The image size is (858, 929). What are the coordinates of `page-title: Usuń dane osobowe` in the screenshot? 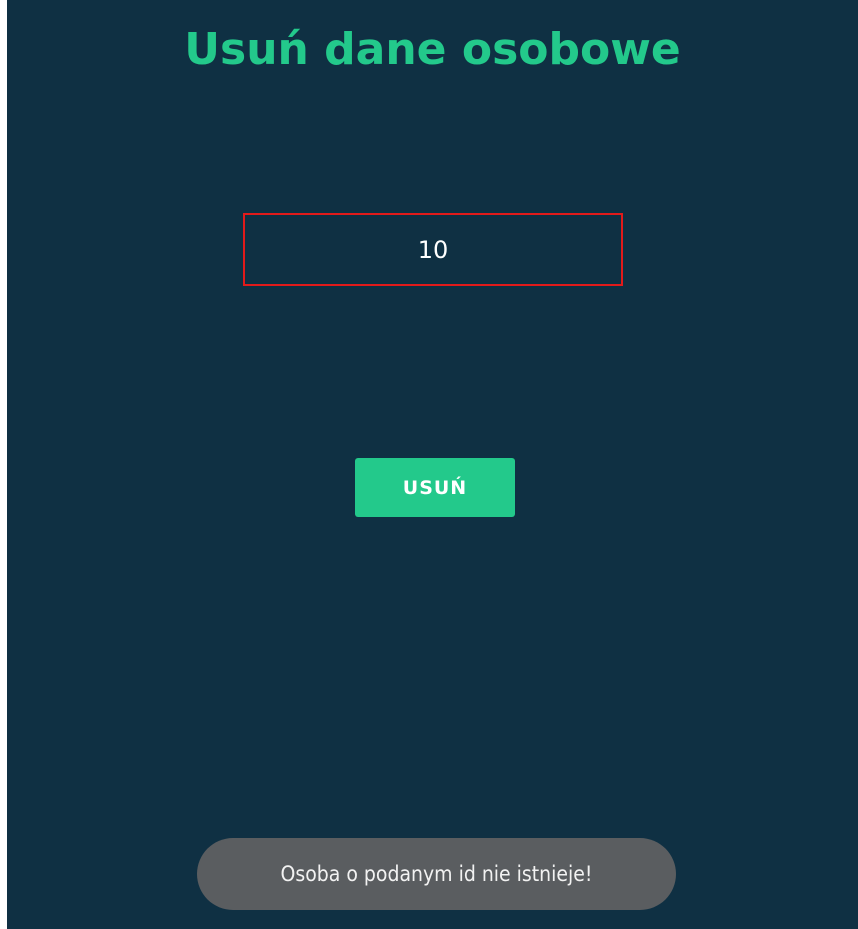 It's located at (432, 49).